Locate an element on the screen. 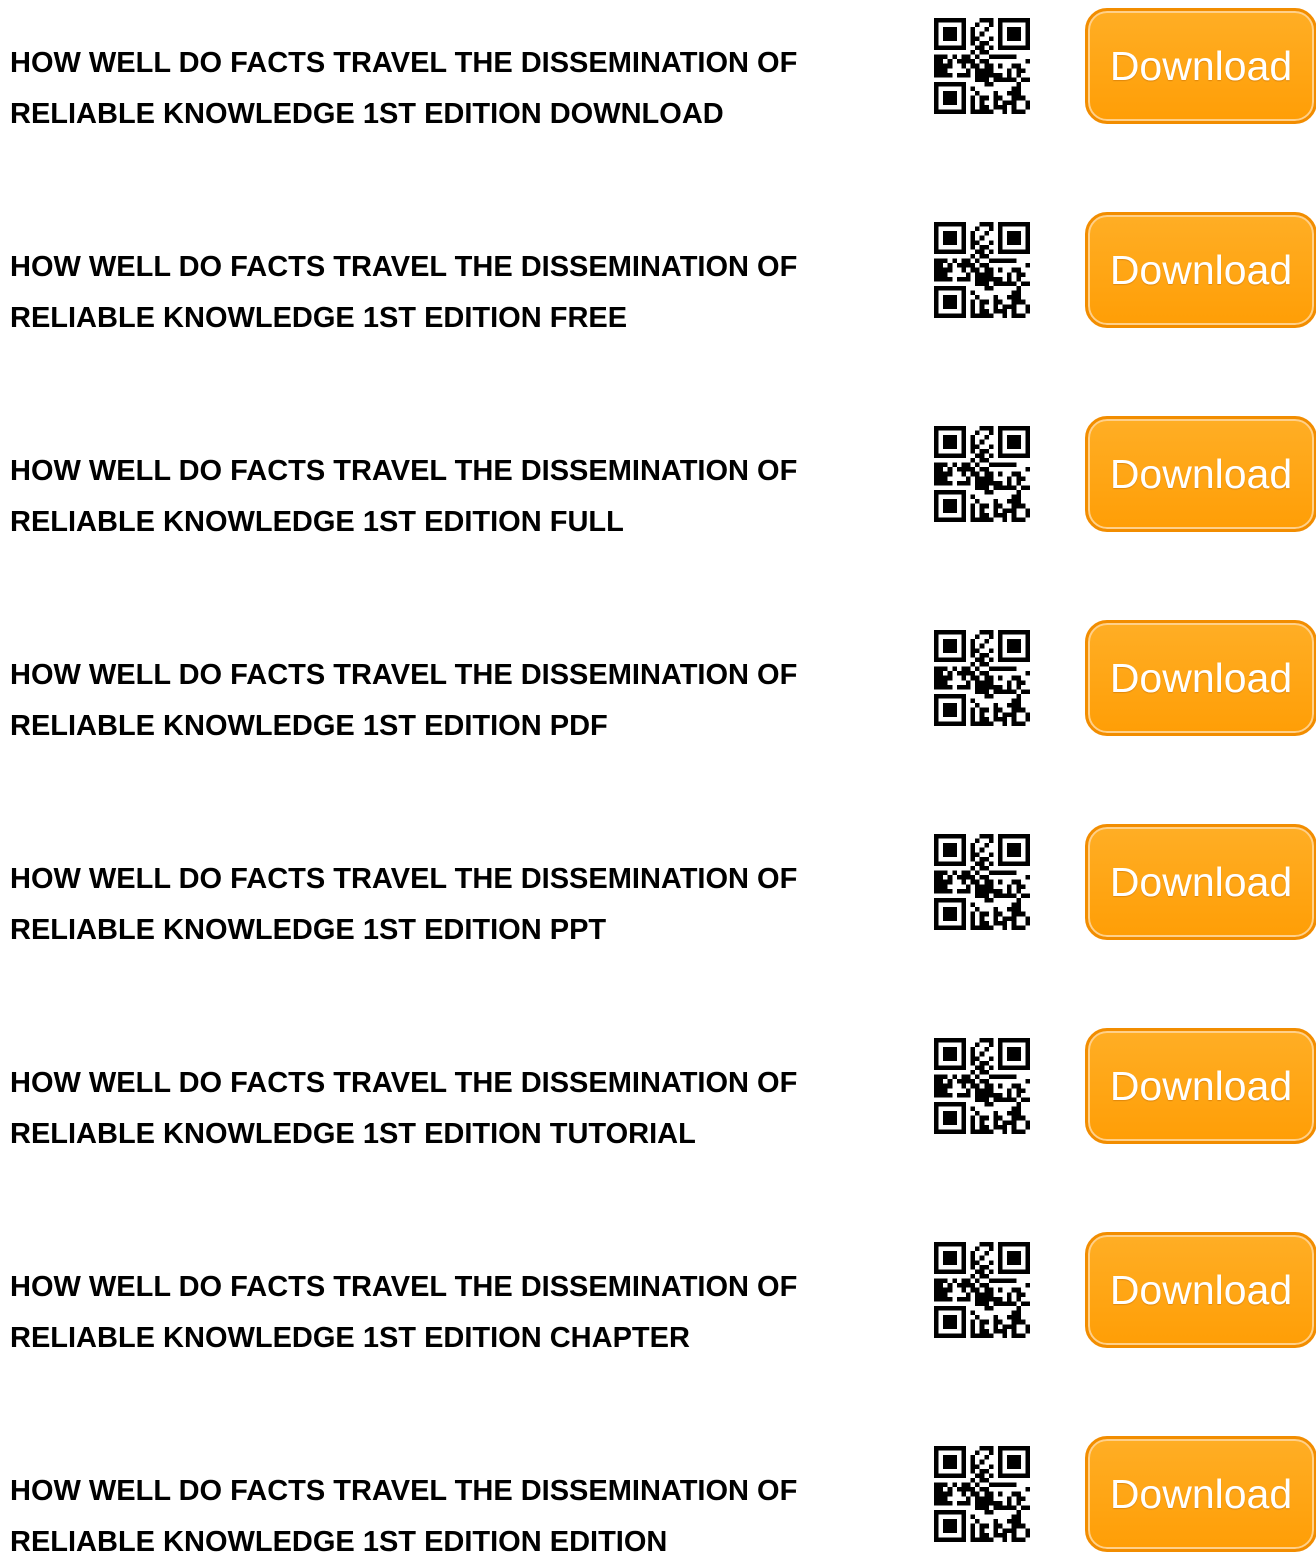  item-title-line-2: RELIABLE KNOWLEDGE 1ST EDITION FULL is located at coordinates (317, 522).